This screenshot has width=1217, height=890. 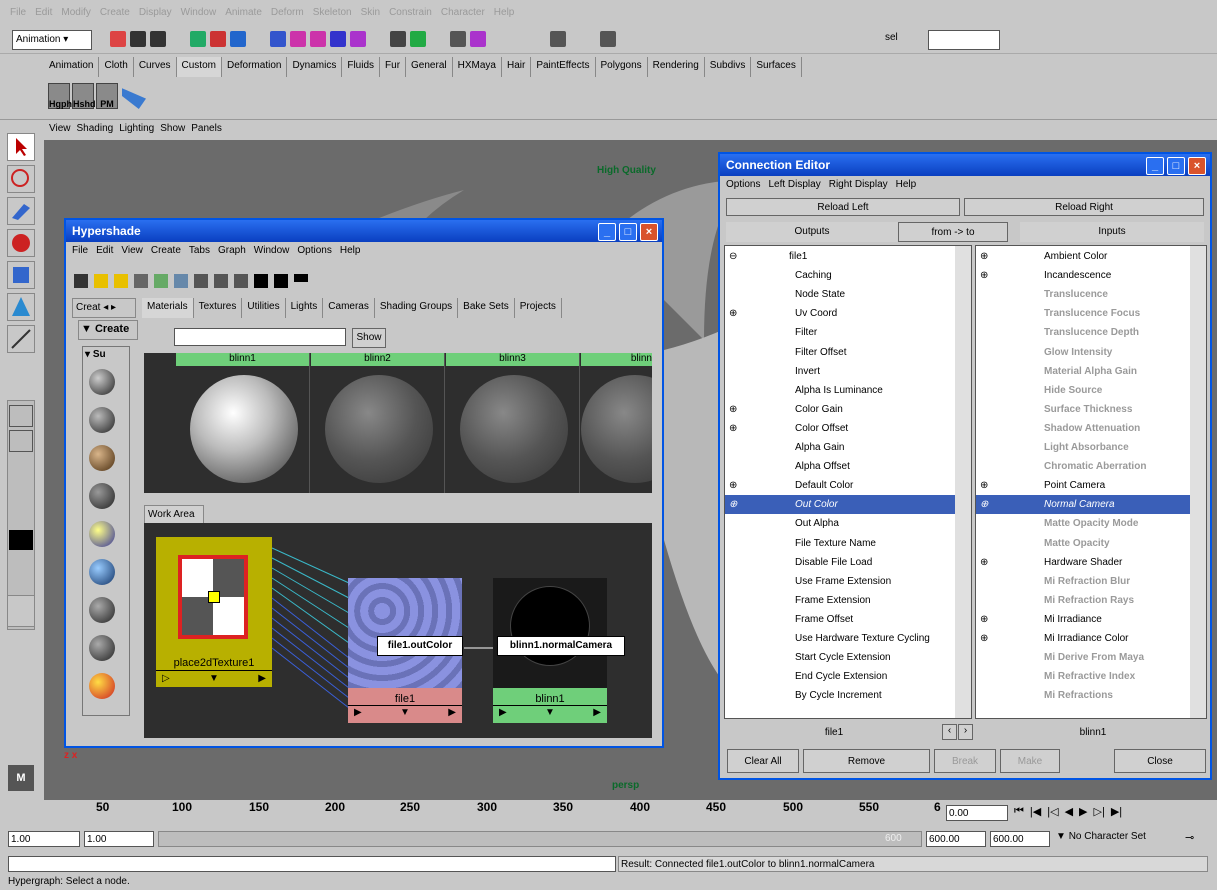 I want to click on ramp-shader-swatch-icon, so click(x=102, y=686).